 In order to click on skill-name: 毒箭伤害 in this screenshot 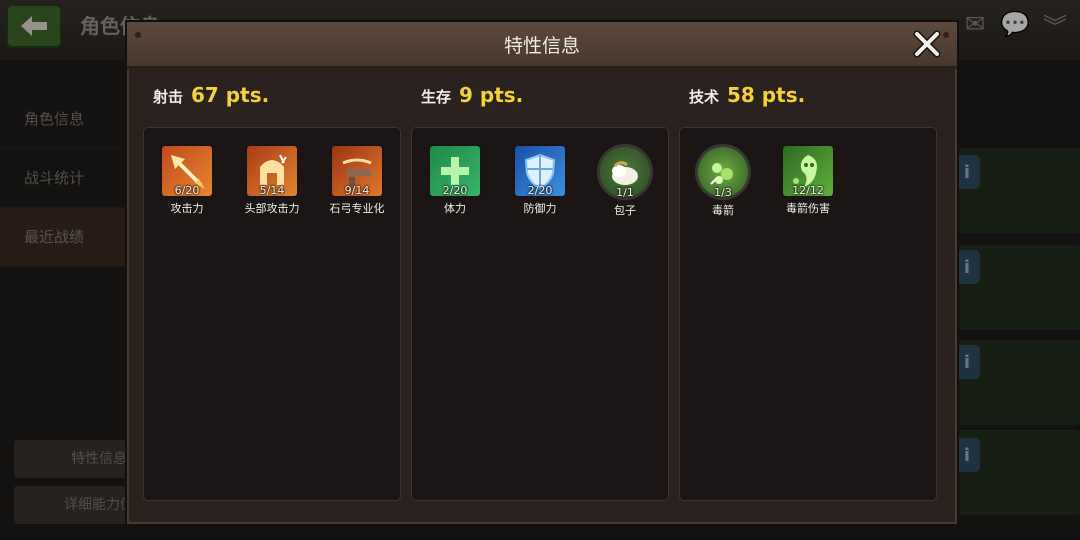, I will do `click(808, 208)`.